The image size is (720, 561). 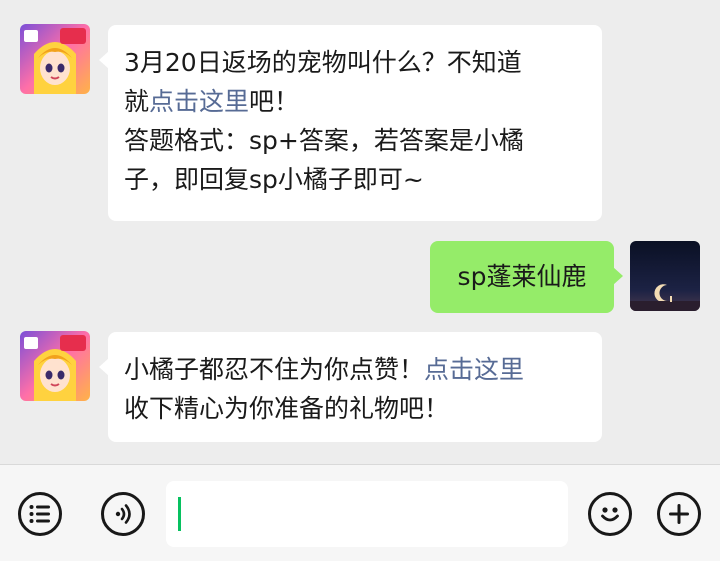 I want to click on plus-button, so click(x=679, y=514).